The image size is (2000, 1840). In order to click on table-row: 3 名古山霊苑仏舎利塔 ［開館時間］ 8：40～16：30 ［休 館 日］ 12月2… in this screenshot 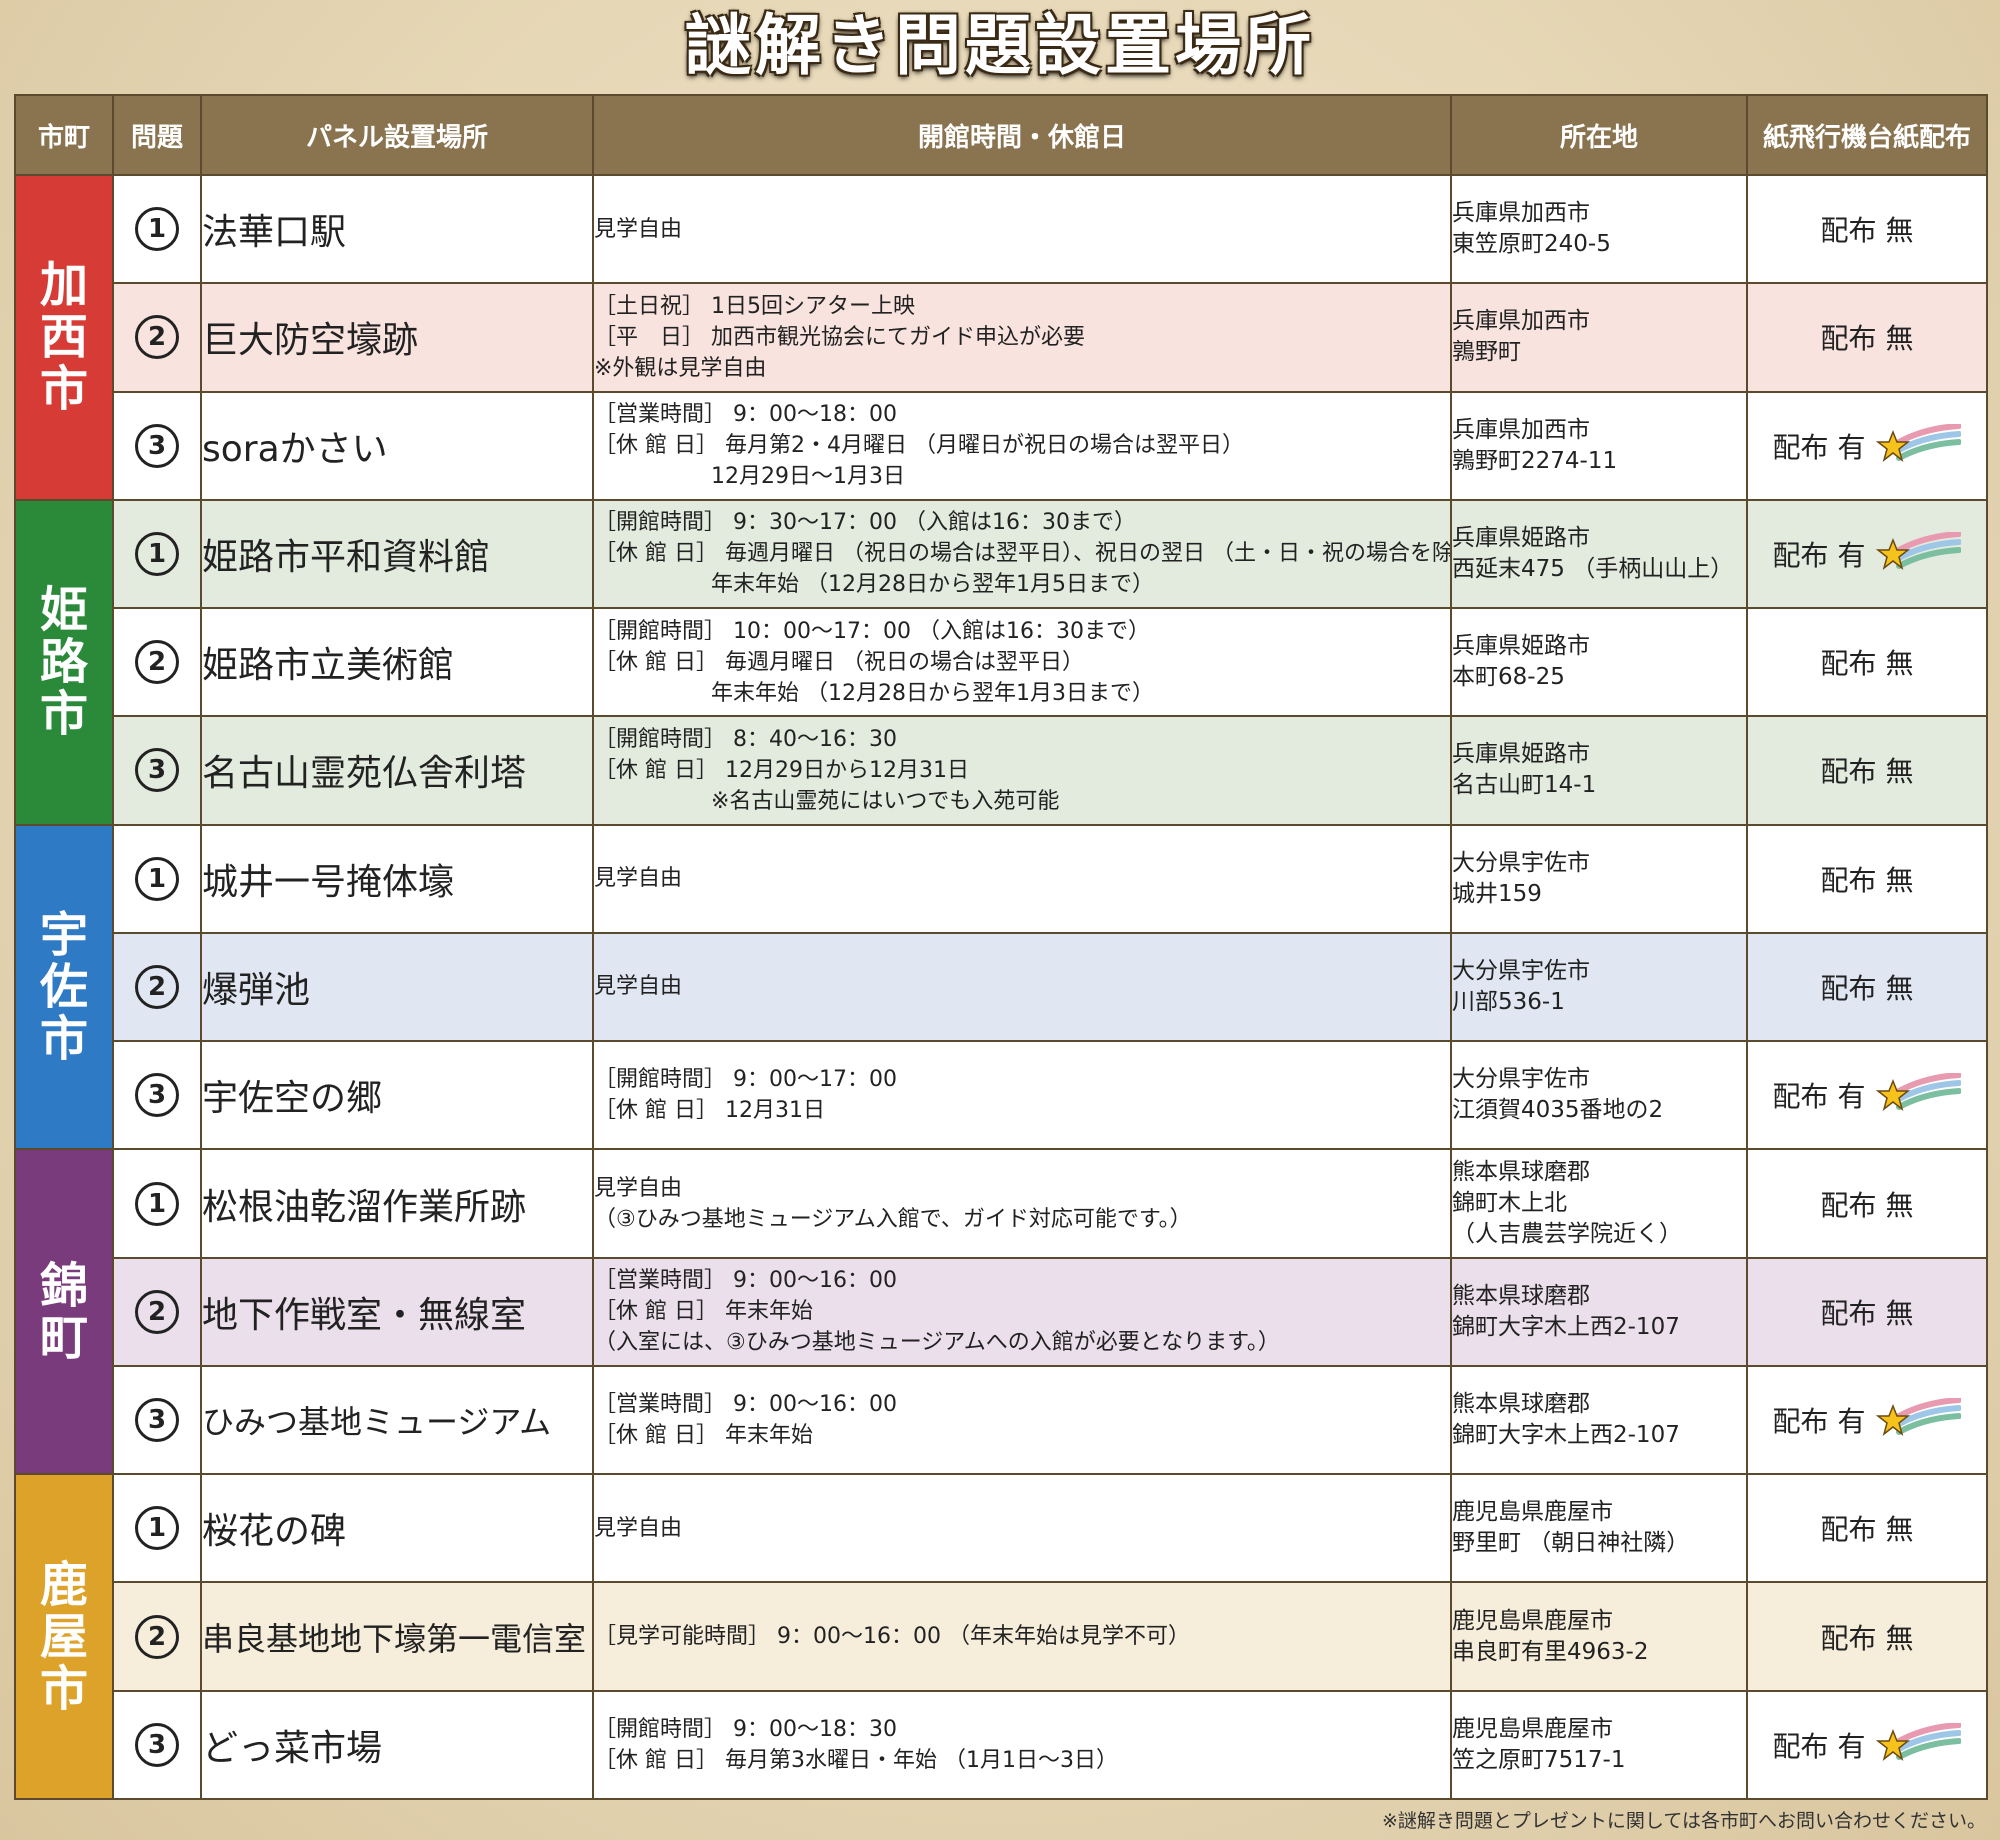, I will do `click(1001, 770)`.